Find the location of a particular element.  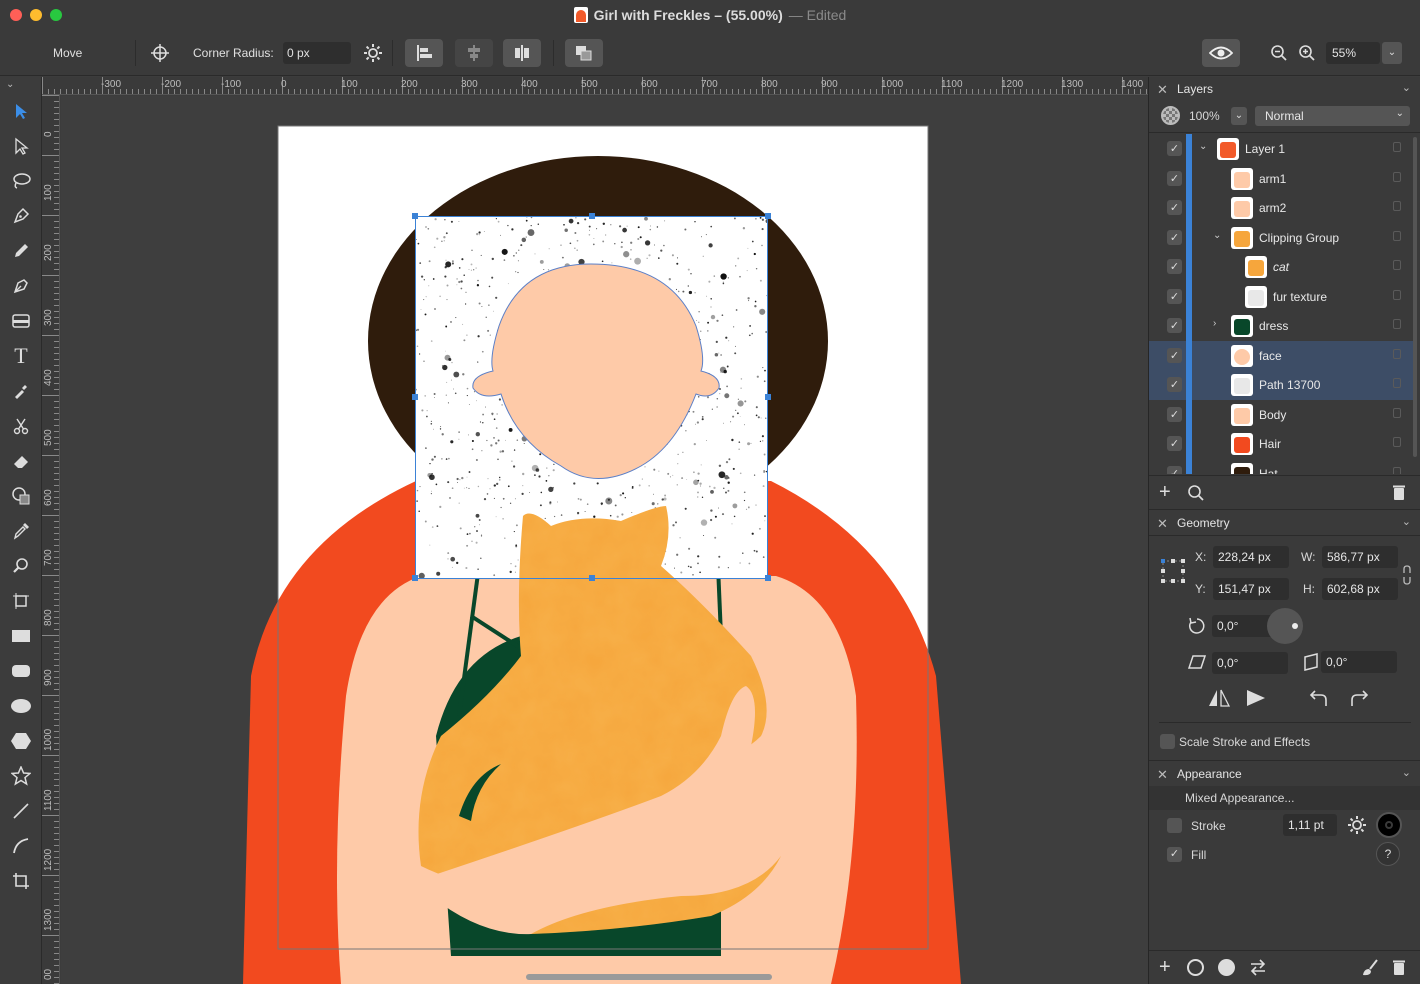

add-layer-icon: + is located at coordinates (1165, 492).